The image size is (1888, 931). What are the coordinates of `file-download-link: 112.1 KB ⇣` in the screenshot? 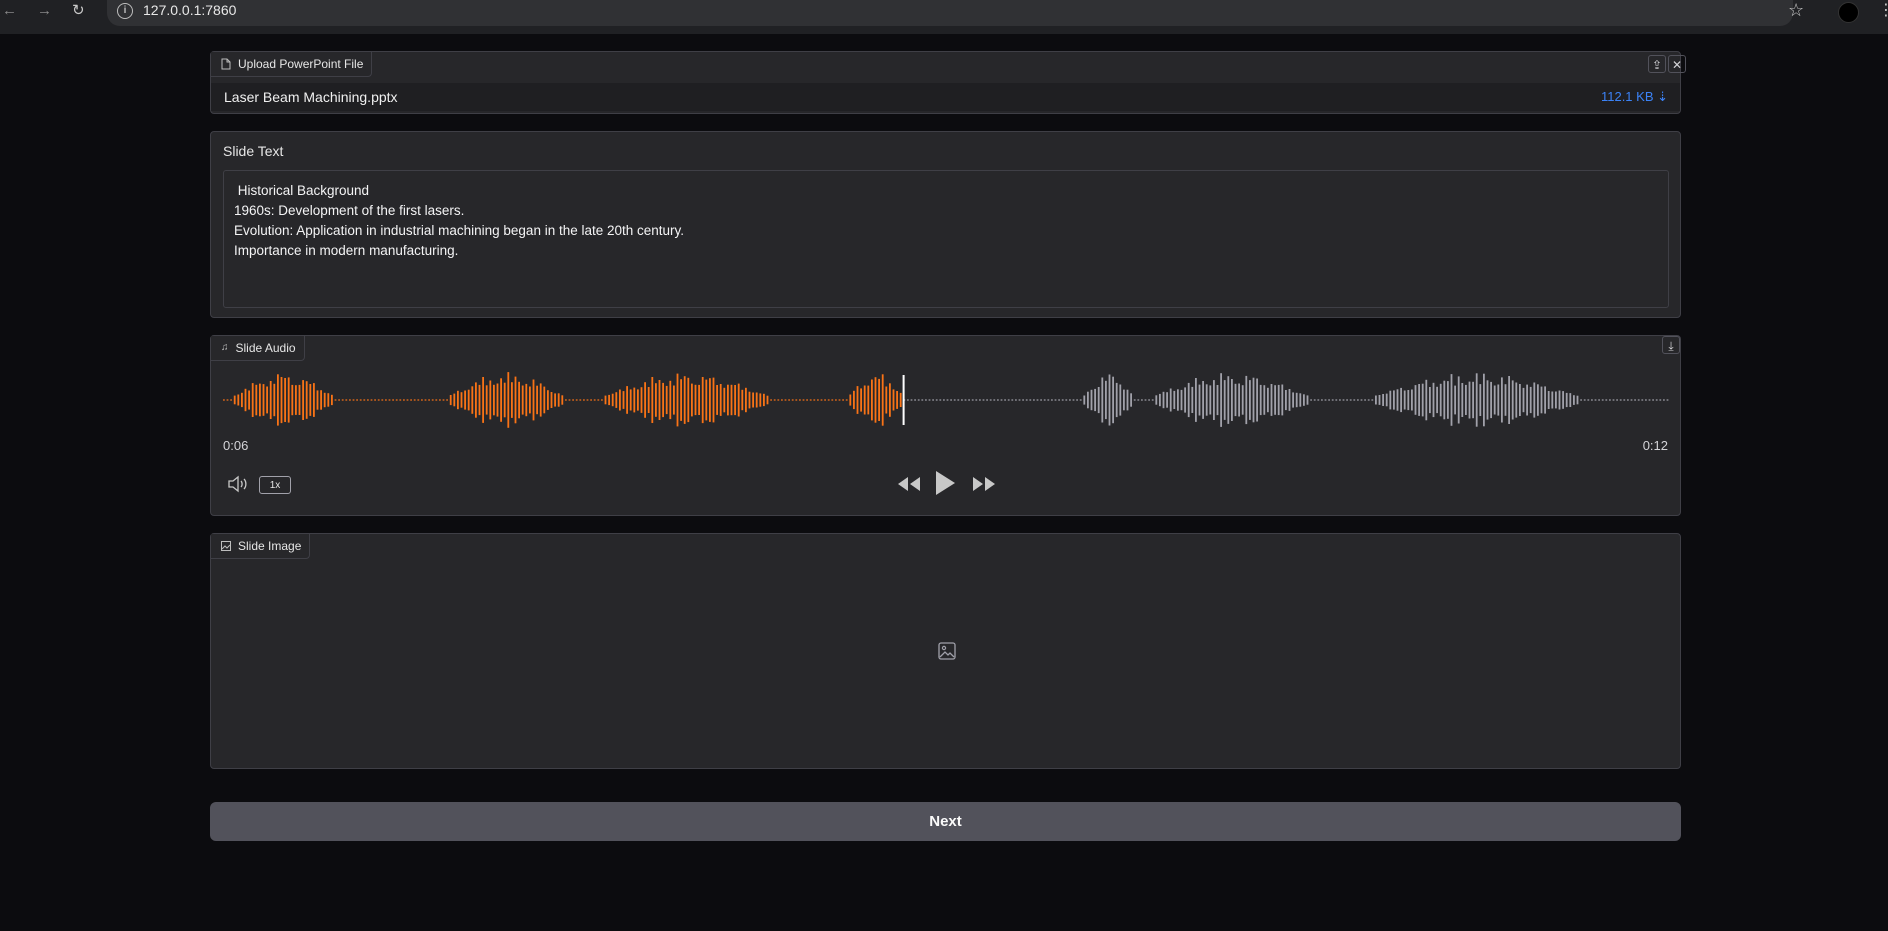 It's located at (1634, 97).